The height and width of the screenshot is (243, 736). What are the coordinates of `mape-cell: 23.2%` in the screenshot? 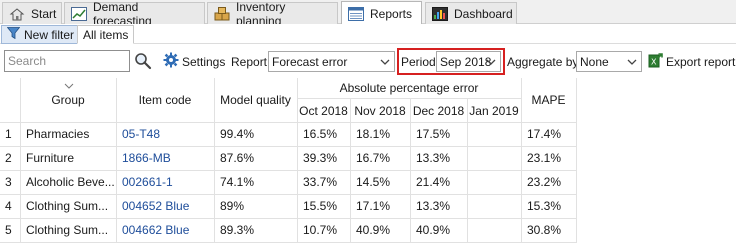 It's located at (544, 182).